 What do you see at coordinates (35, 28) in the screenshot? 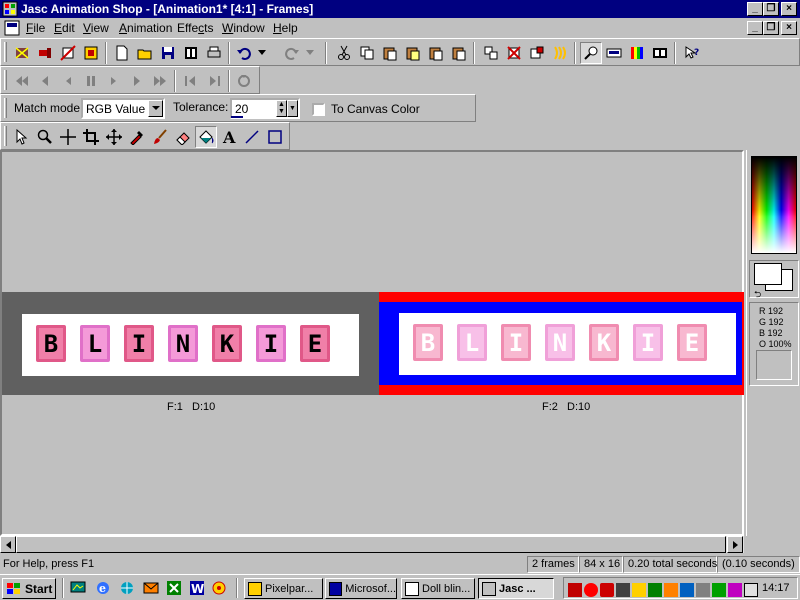
I see `menu-file: File` at bounding box center [35, 28].